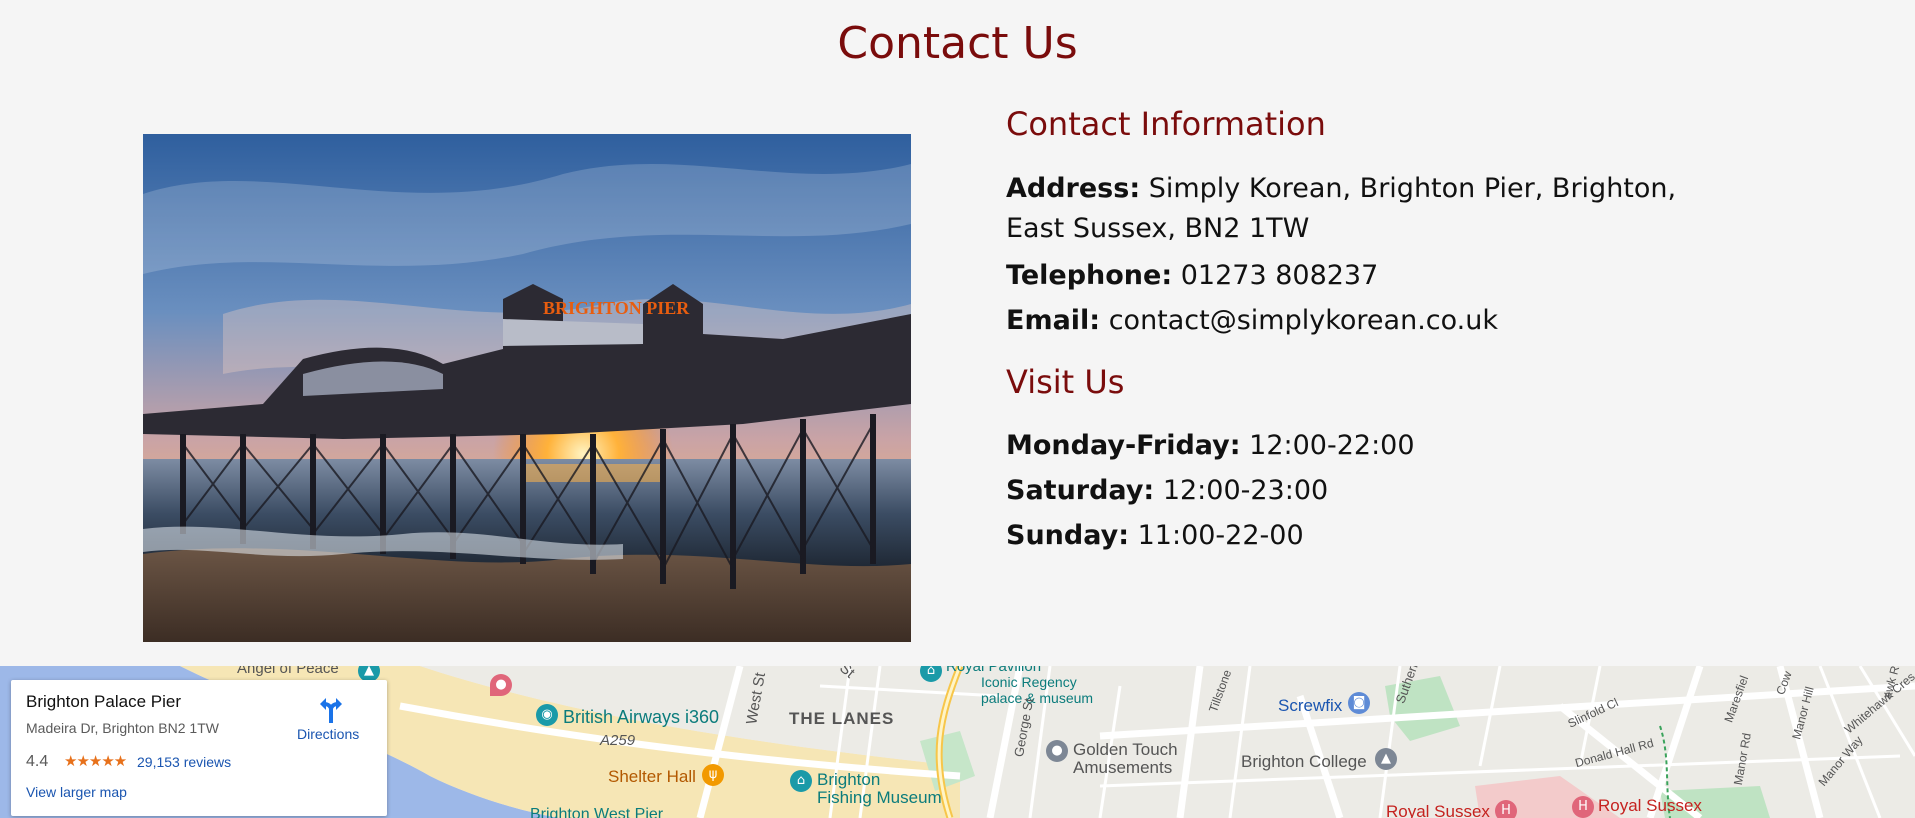 The height and width of the screenshot is (818, 1915). Describe the element at coordinates (713, 775) in the screenshot. I see `restaurant-pin-icon: ψ` at that location.